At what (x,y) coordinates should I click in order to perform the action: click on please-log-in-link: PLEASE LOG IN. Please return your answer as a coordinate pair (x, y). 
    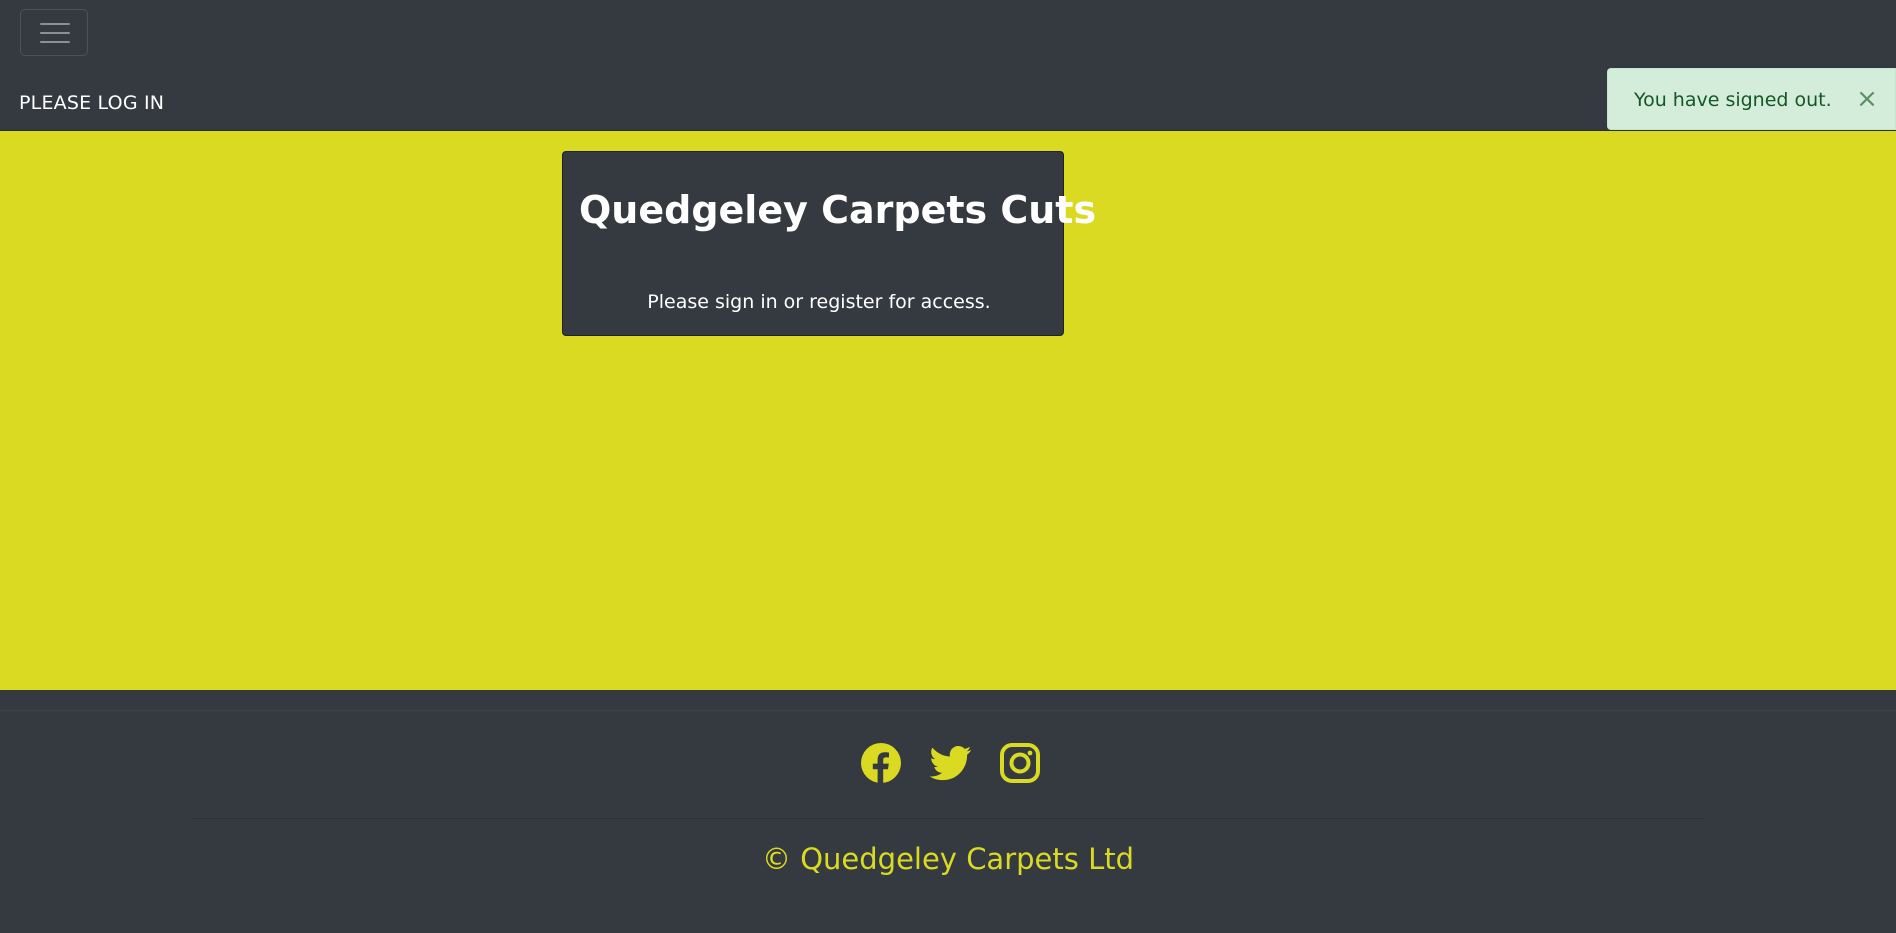
    Looking at the image, I should click on (91, 103).